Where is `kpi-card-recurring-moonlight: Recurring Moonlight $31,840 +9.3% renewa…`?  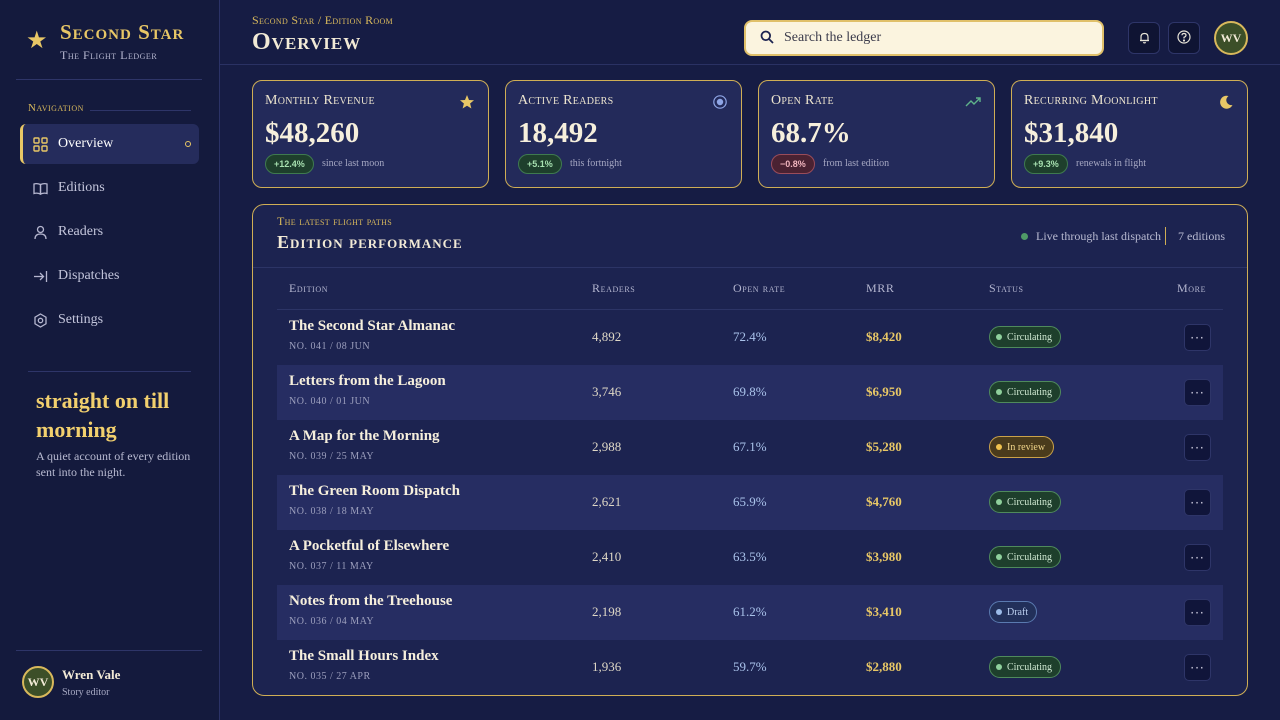 kpi-card-recurring-moonlight: Recurring Moonlight $31,840 +9.3% renewa… is located at coordinates (1129, 134).